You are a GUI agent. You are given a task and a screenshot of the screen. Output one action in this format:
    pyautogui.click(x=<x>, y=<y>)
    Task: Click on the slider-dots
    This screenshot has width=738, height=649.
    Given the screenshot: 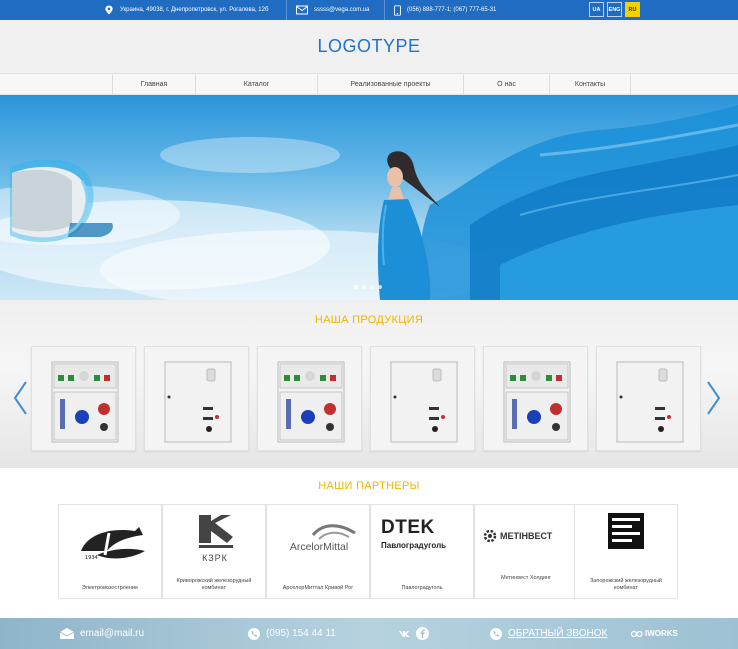 What is the action you would take?
    pyautogui.click(x=368, y=287)
    